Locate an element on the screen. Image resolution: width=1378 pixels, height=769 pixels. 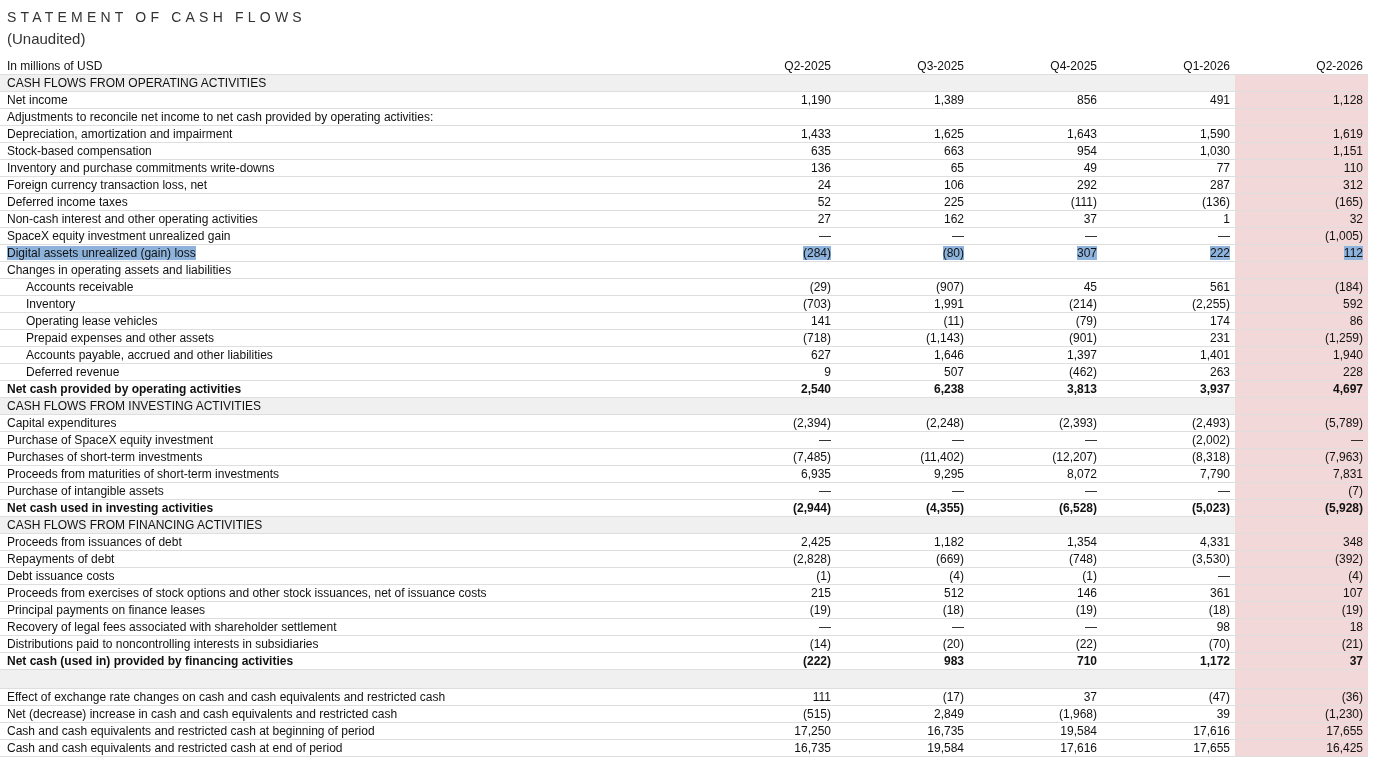
table-cell: 17,616 is located at coordinates (1078, 748).